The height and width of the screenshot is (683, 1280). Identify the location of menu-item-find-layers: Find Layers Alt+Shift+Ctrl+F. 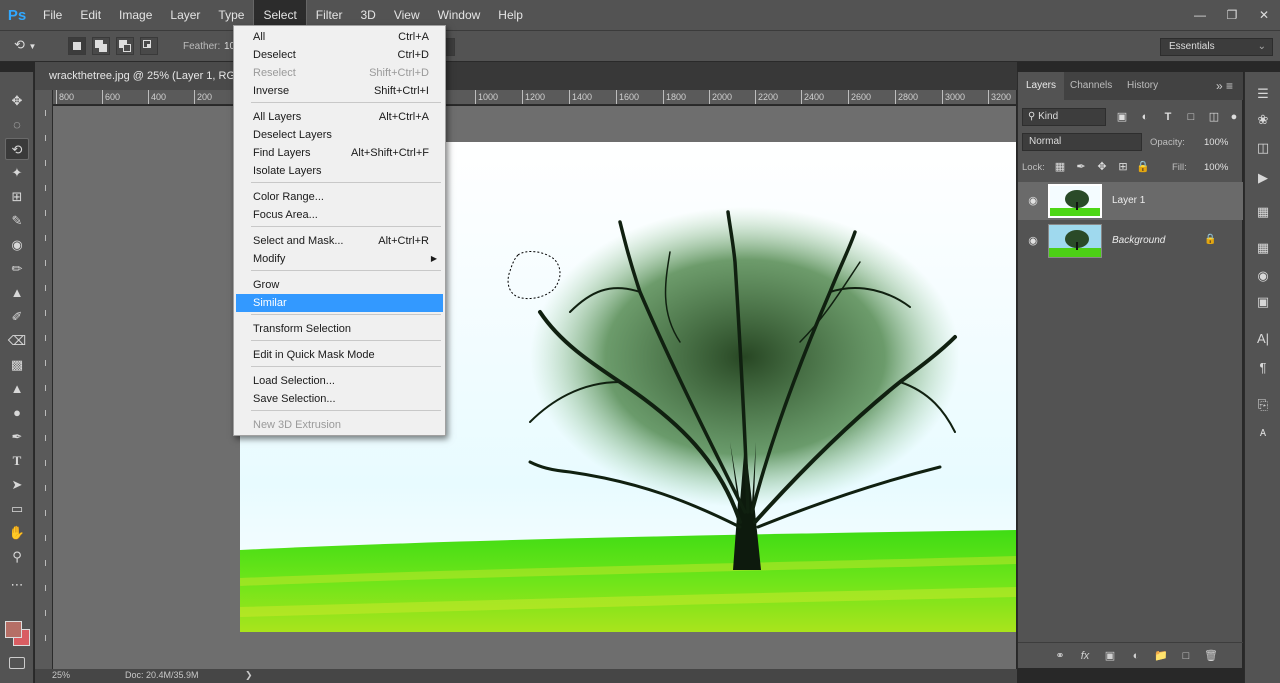
(339, 153).